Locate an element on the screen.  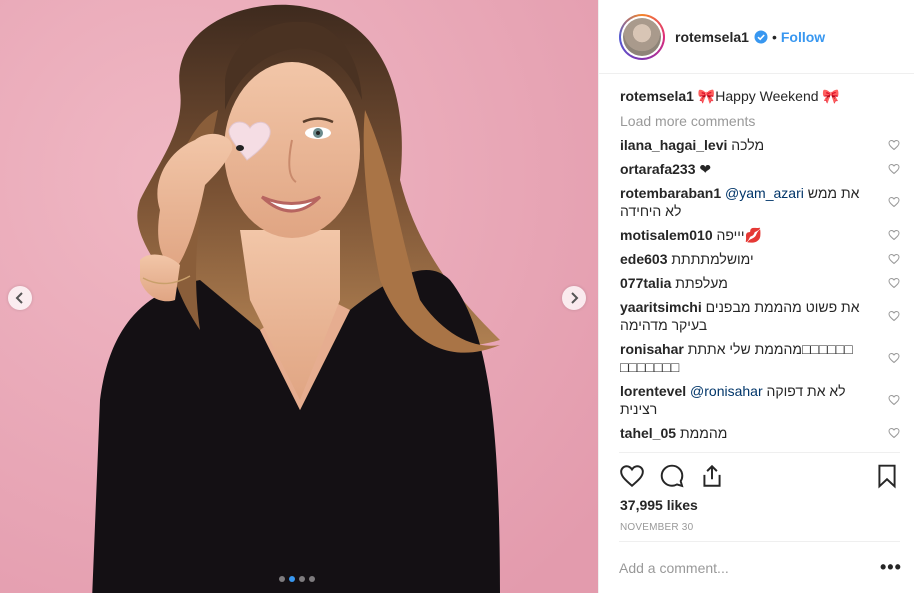
comment-text-continued: רצינית is located at coordinates (639, 409).